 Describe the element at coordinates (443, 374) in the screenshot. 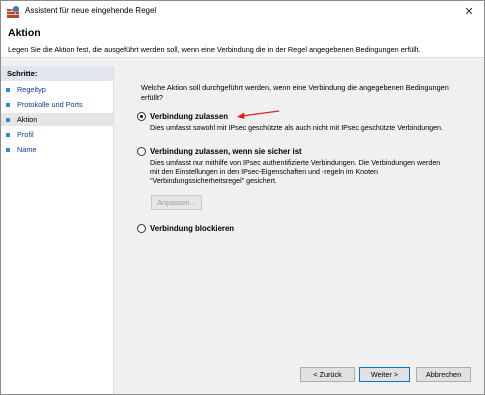

I see `cancel-button: Abbrechen` at that location.